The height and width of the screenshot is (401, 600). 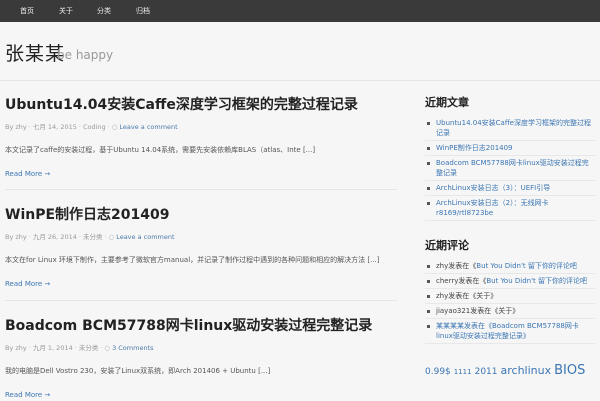 I want to click on site-header: 张某某 be happy, so click(x=300, y=51).